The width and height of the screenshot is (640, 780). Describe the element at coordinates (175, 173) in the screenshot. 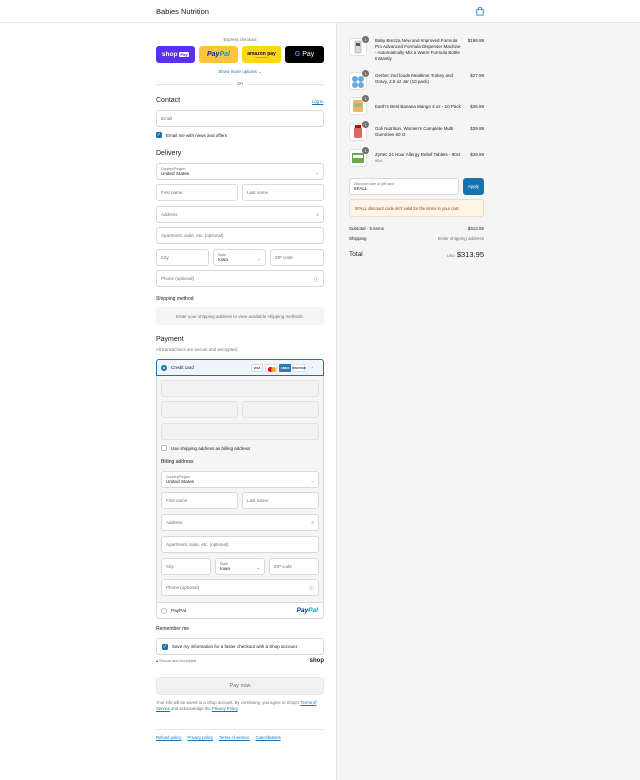

I see `country-value: United States` at that location.